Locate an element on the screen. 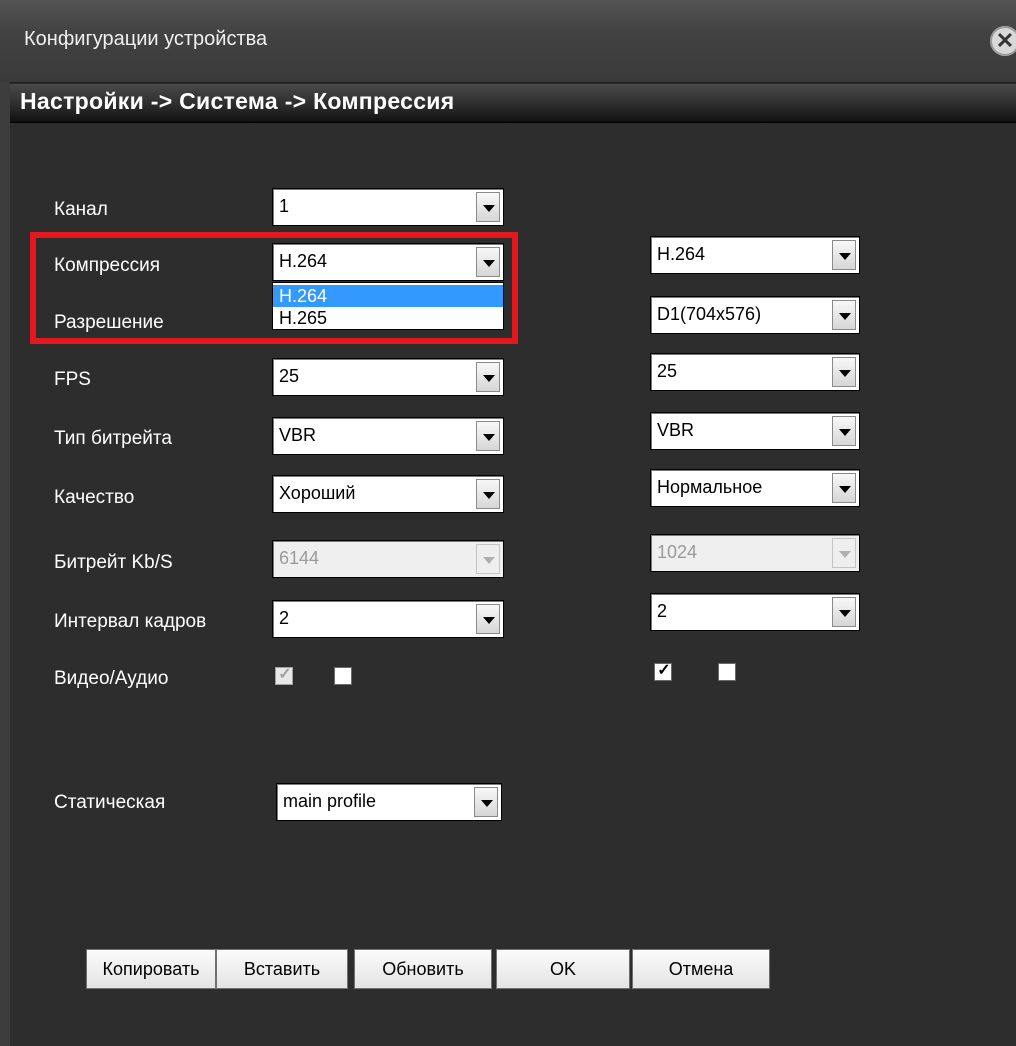 The width and height of the screenshot is (1016, 1046). label-channel: Канал is located at coordinates (81, 209).